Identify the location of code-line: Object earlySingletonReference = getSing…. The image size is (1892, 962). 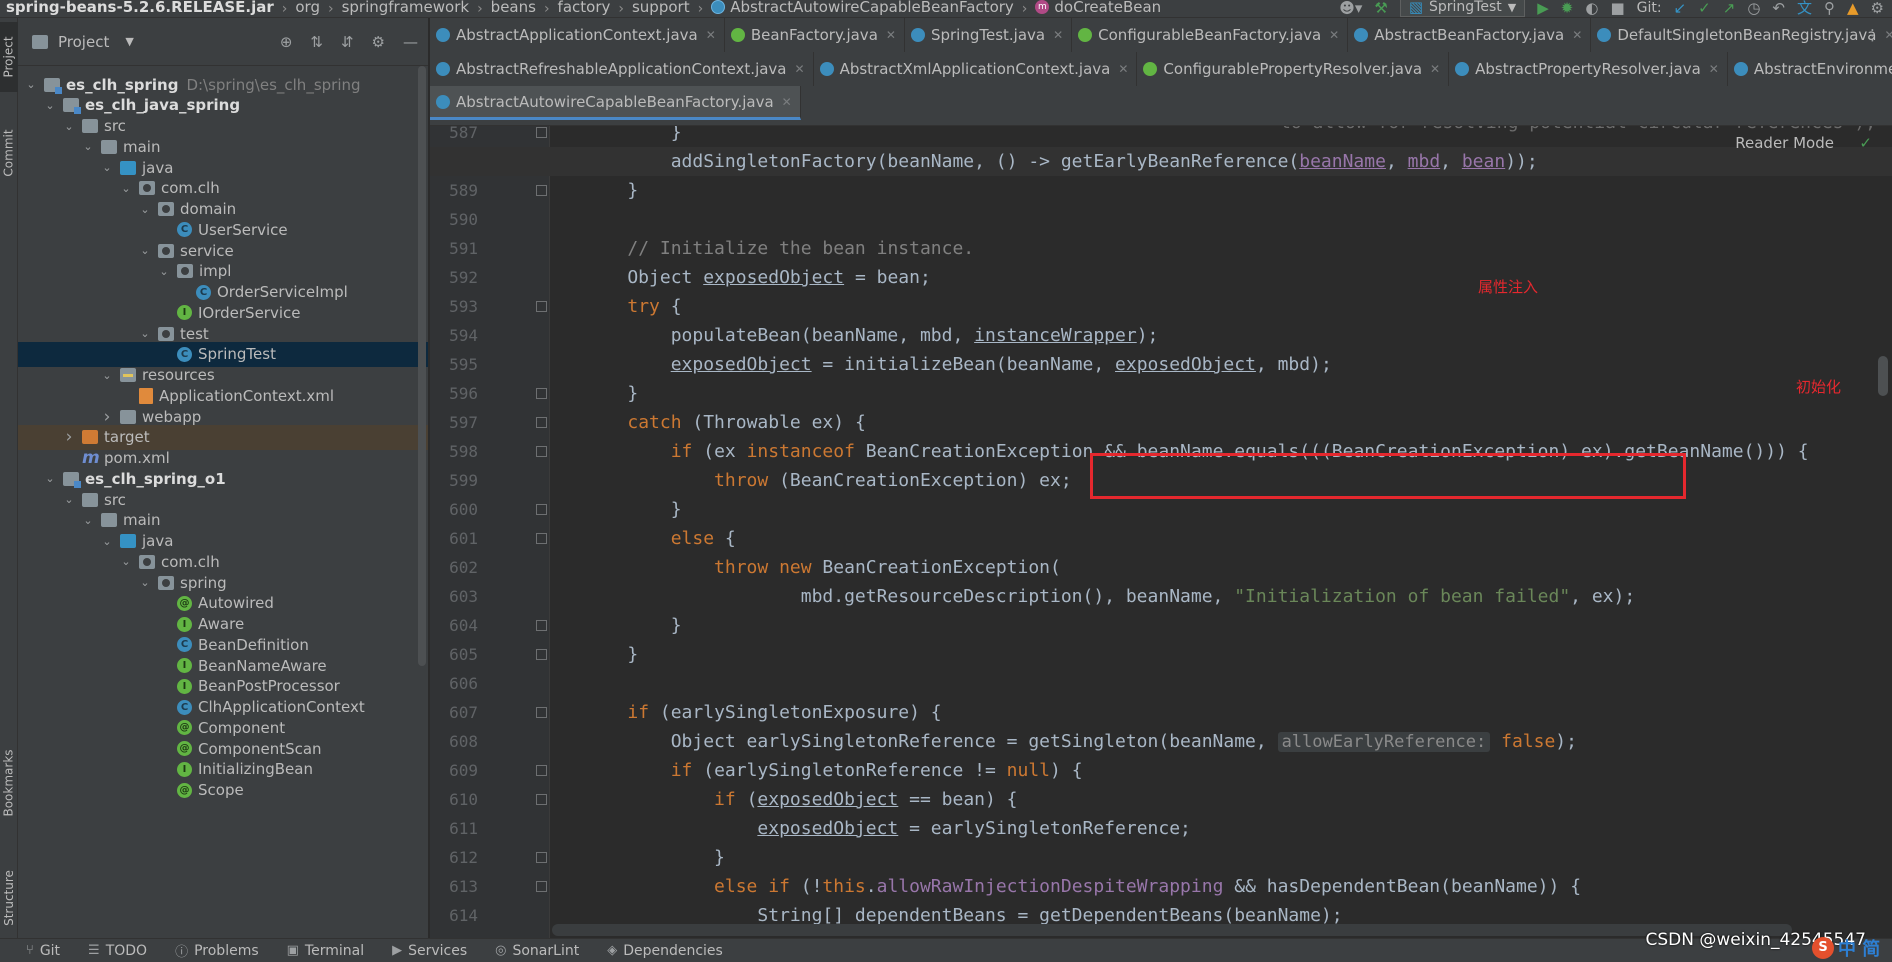
(1161, 741).